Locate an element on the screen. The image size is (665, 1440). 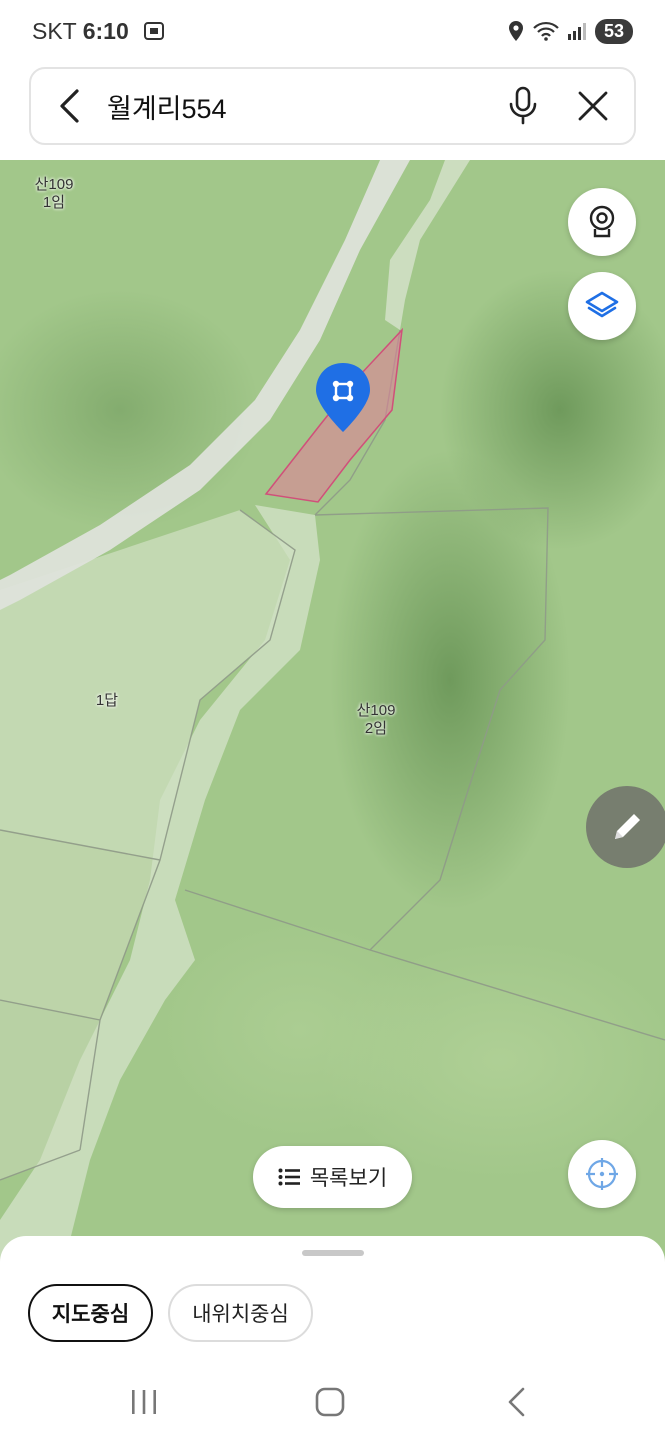
location-icon is located at coordinates (516, 31).